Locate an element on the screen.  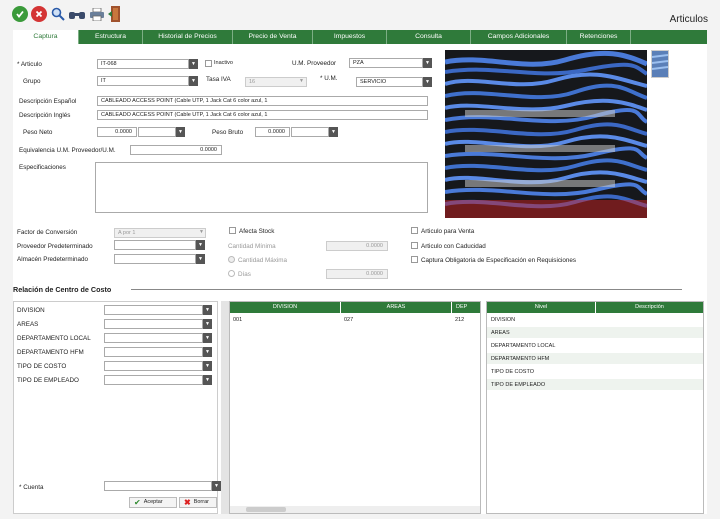
scroll-thumb is located at coordinates (266, 509).